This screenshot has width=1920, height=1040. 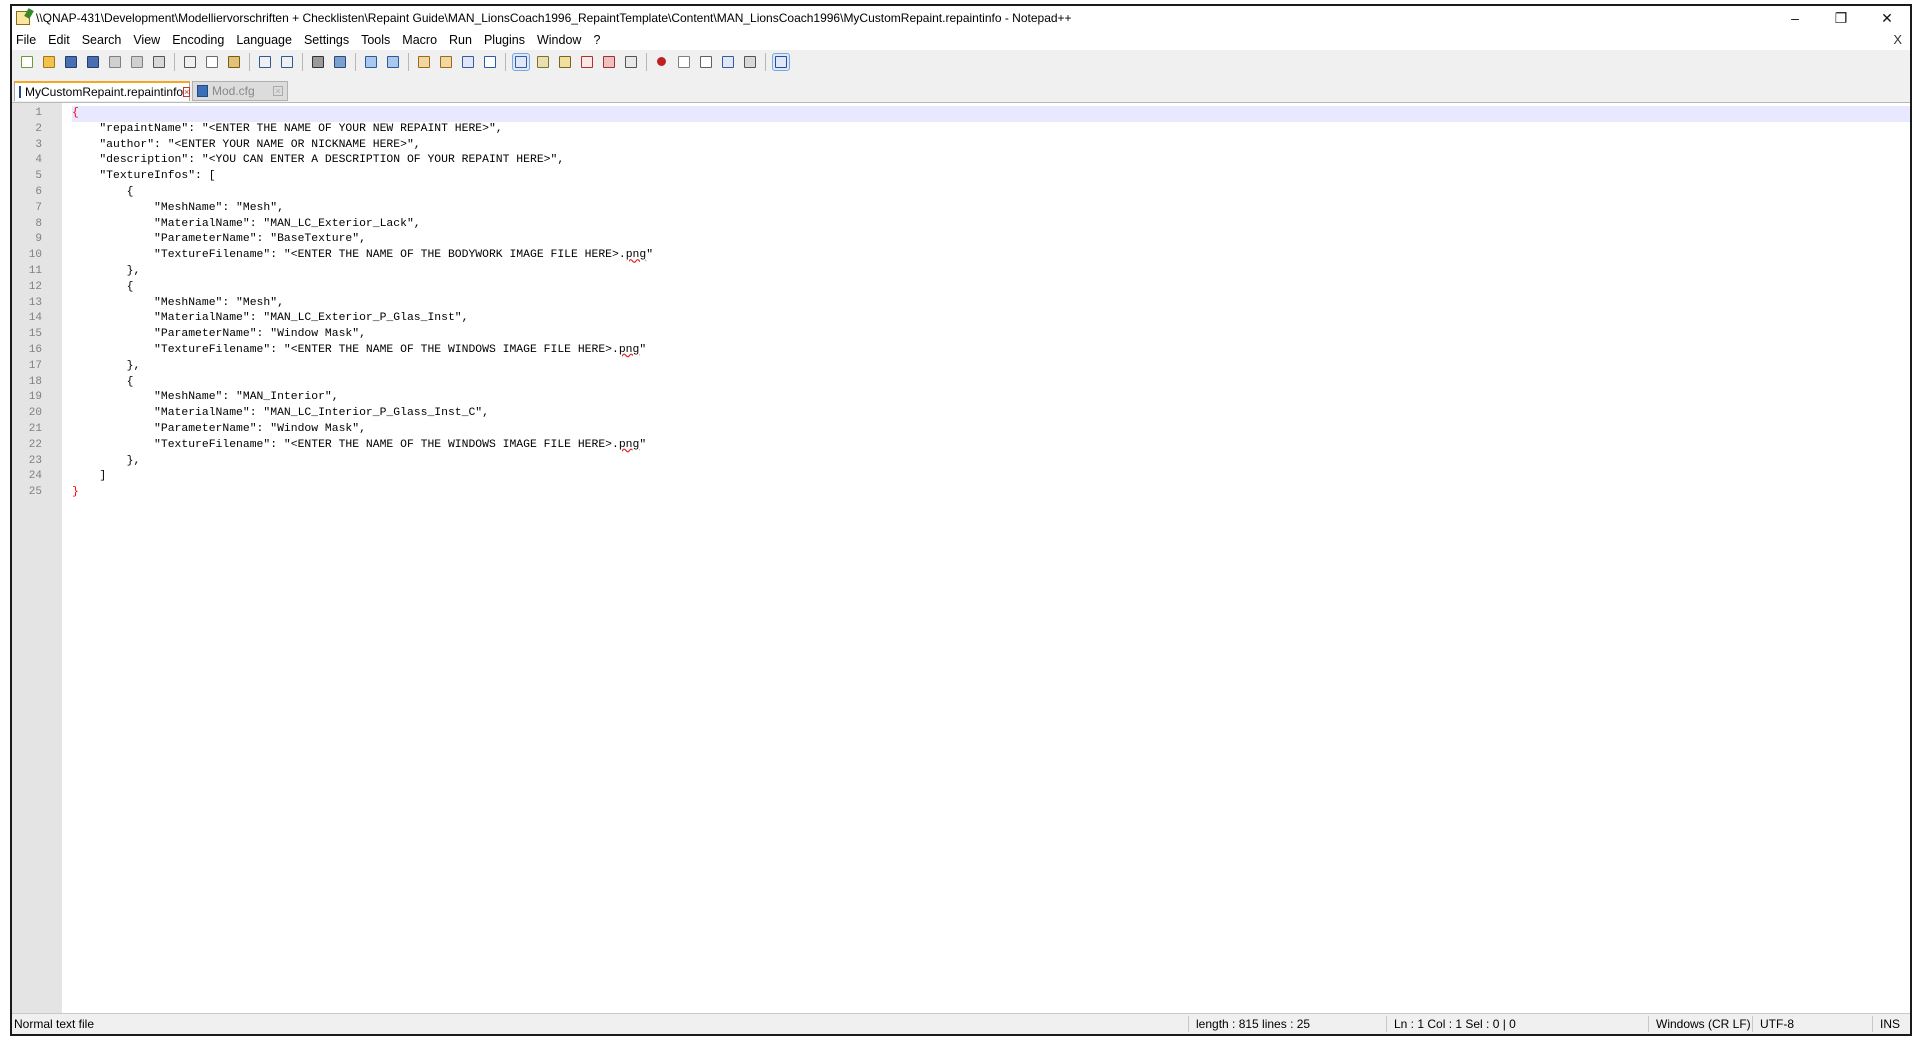 I want to click on line-number: 15, so click(x=35, y=334).